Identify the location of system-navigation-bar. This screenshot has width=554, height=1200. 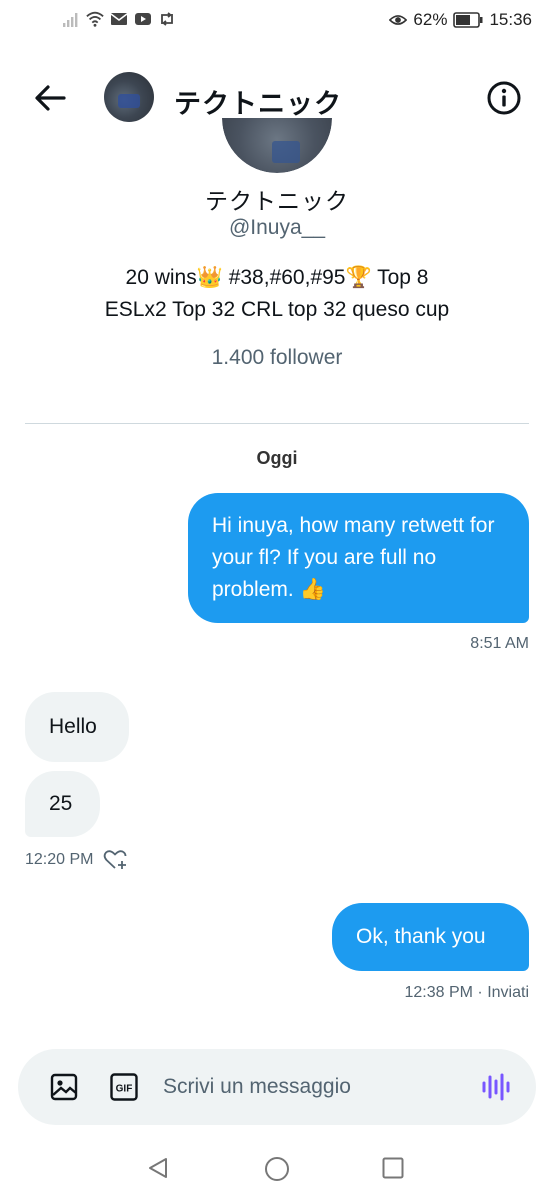
(277, 1170).